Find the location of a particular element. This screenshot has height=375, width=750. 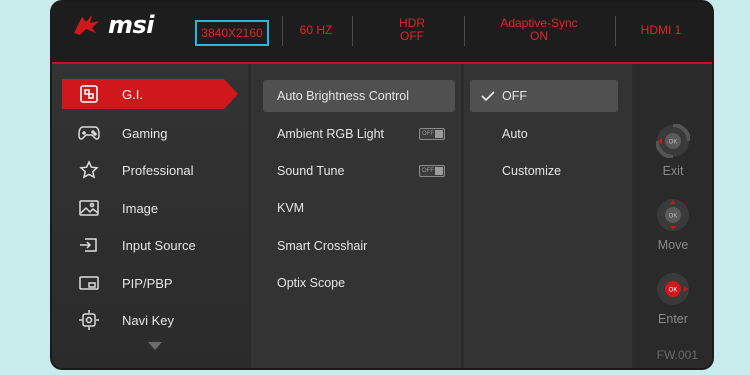

star-icon is located at coordinates (89, 170).